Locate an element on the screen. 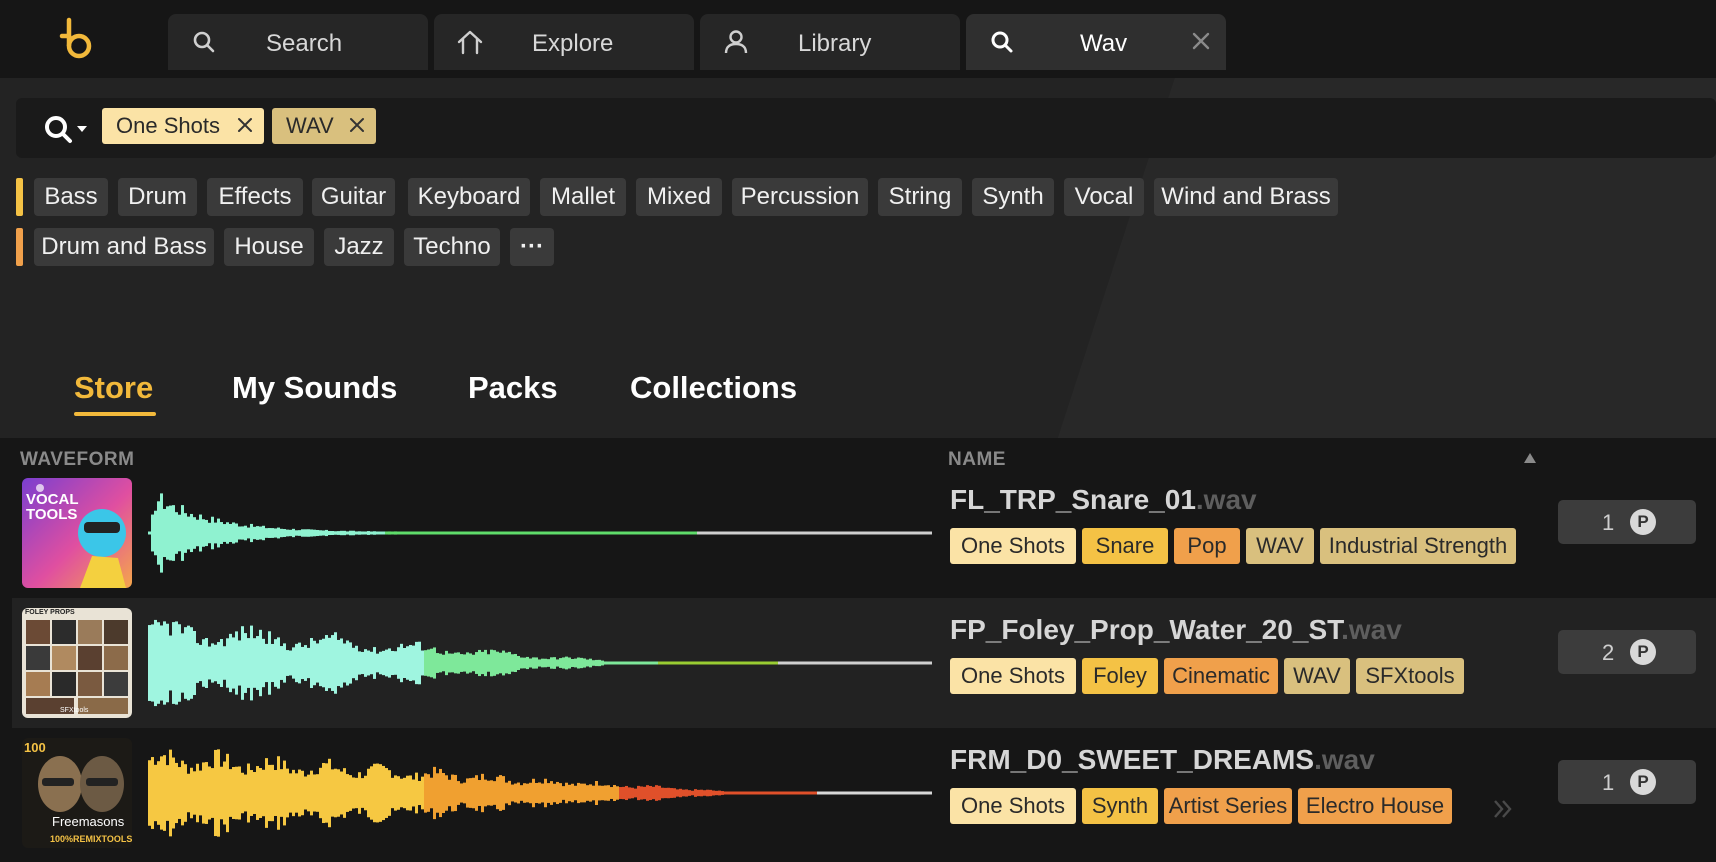 Image resolution: width=1716 pixels, height=862 pixels. filter-keyboard: Keyboard is located at coordinates (469, 197).